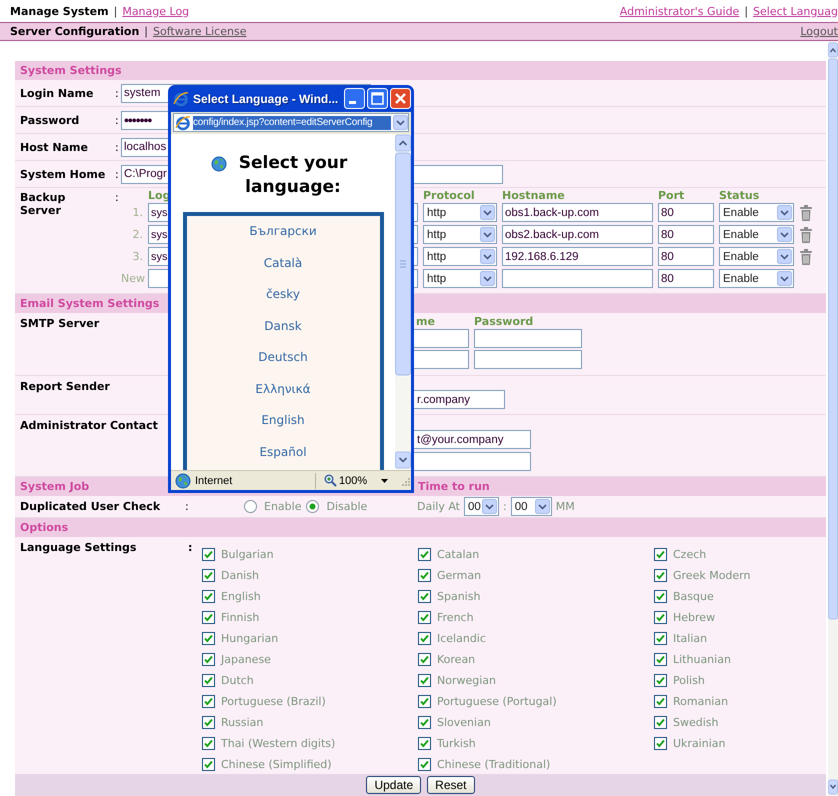 The image size is (838, 796). Describe the element at coordinates (466, 680) in the screenshot. I see `checkbox-label: Norwegian` at that location.